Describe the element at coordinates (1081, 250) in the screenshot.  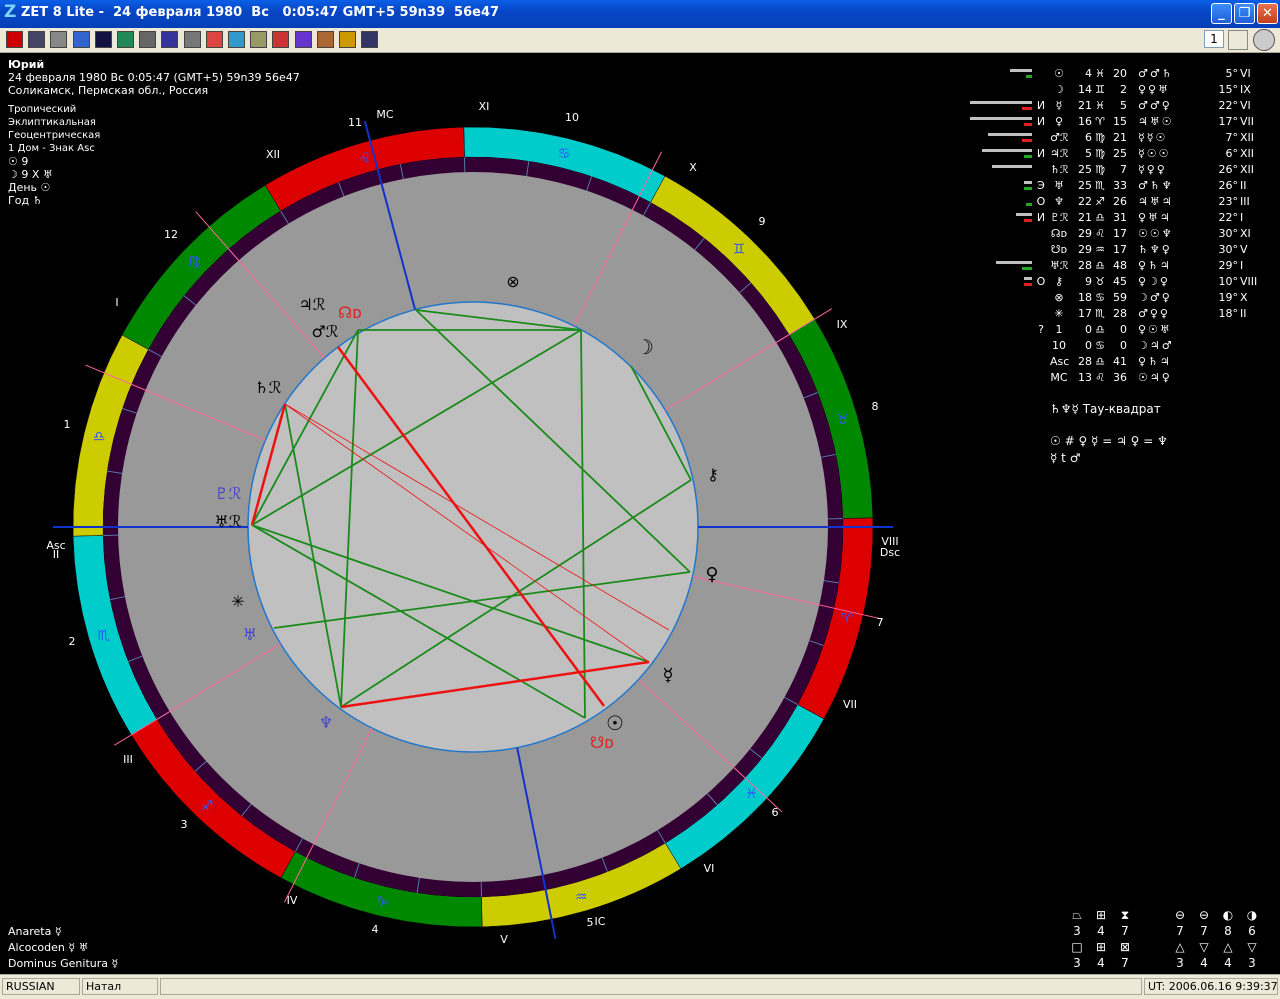
I see `degree: 29` at that location.